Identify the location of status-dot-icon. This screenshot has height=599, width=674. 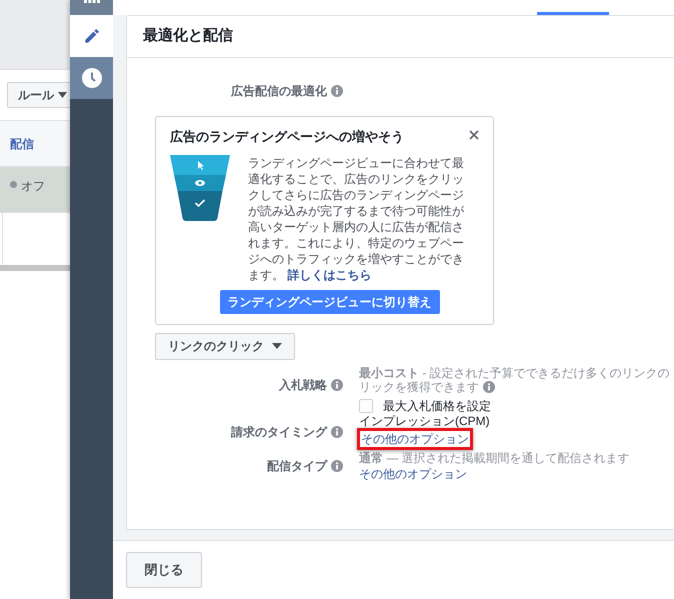
(13, 184).